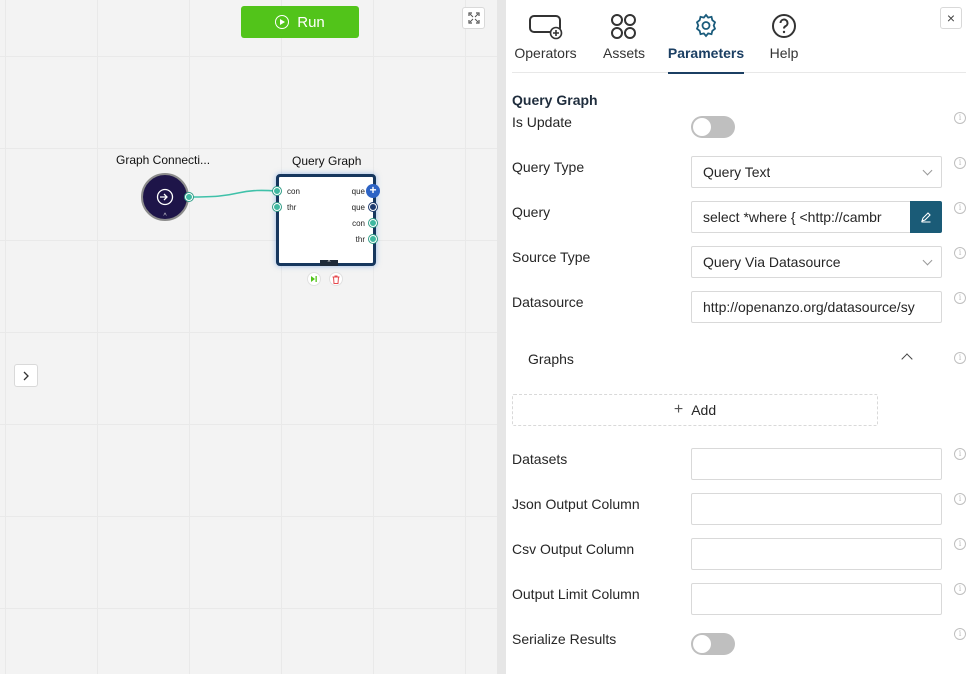  What do you see at coordinates (531, 212) in the screenshot?
I see `query-label: Query` at bounding box center [531, 212].